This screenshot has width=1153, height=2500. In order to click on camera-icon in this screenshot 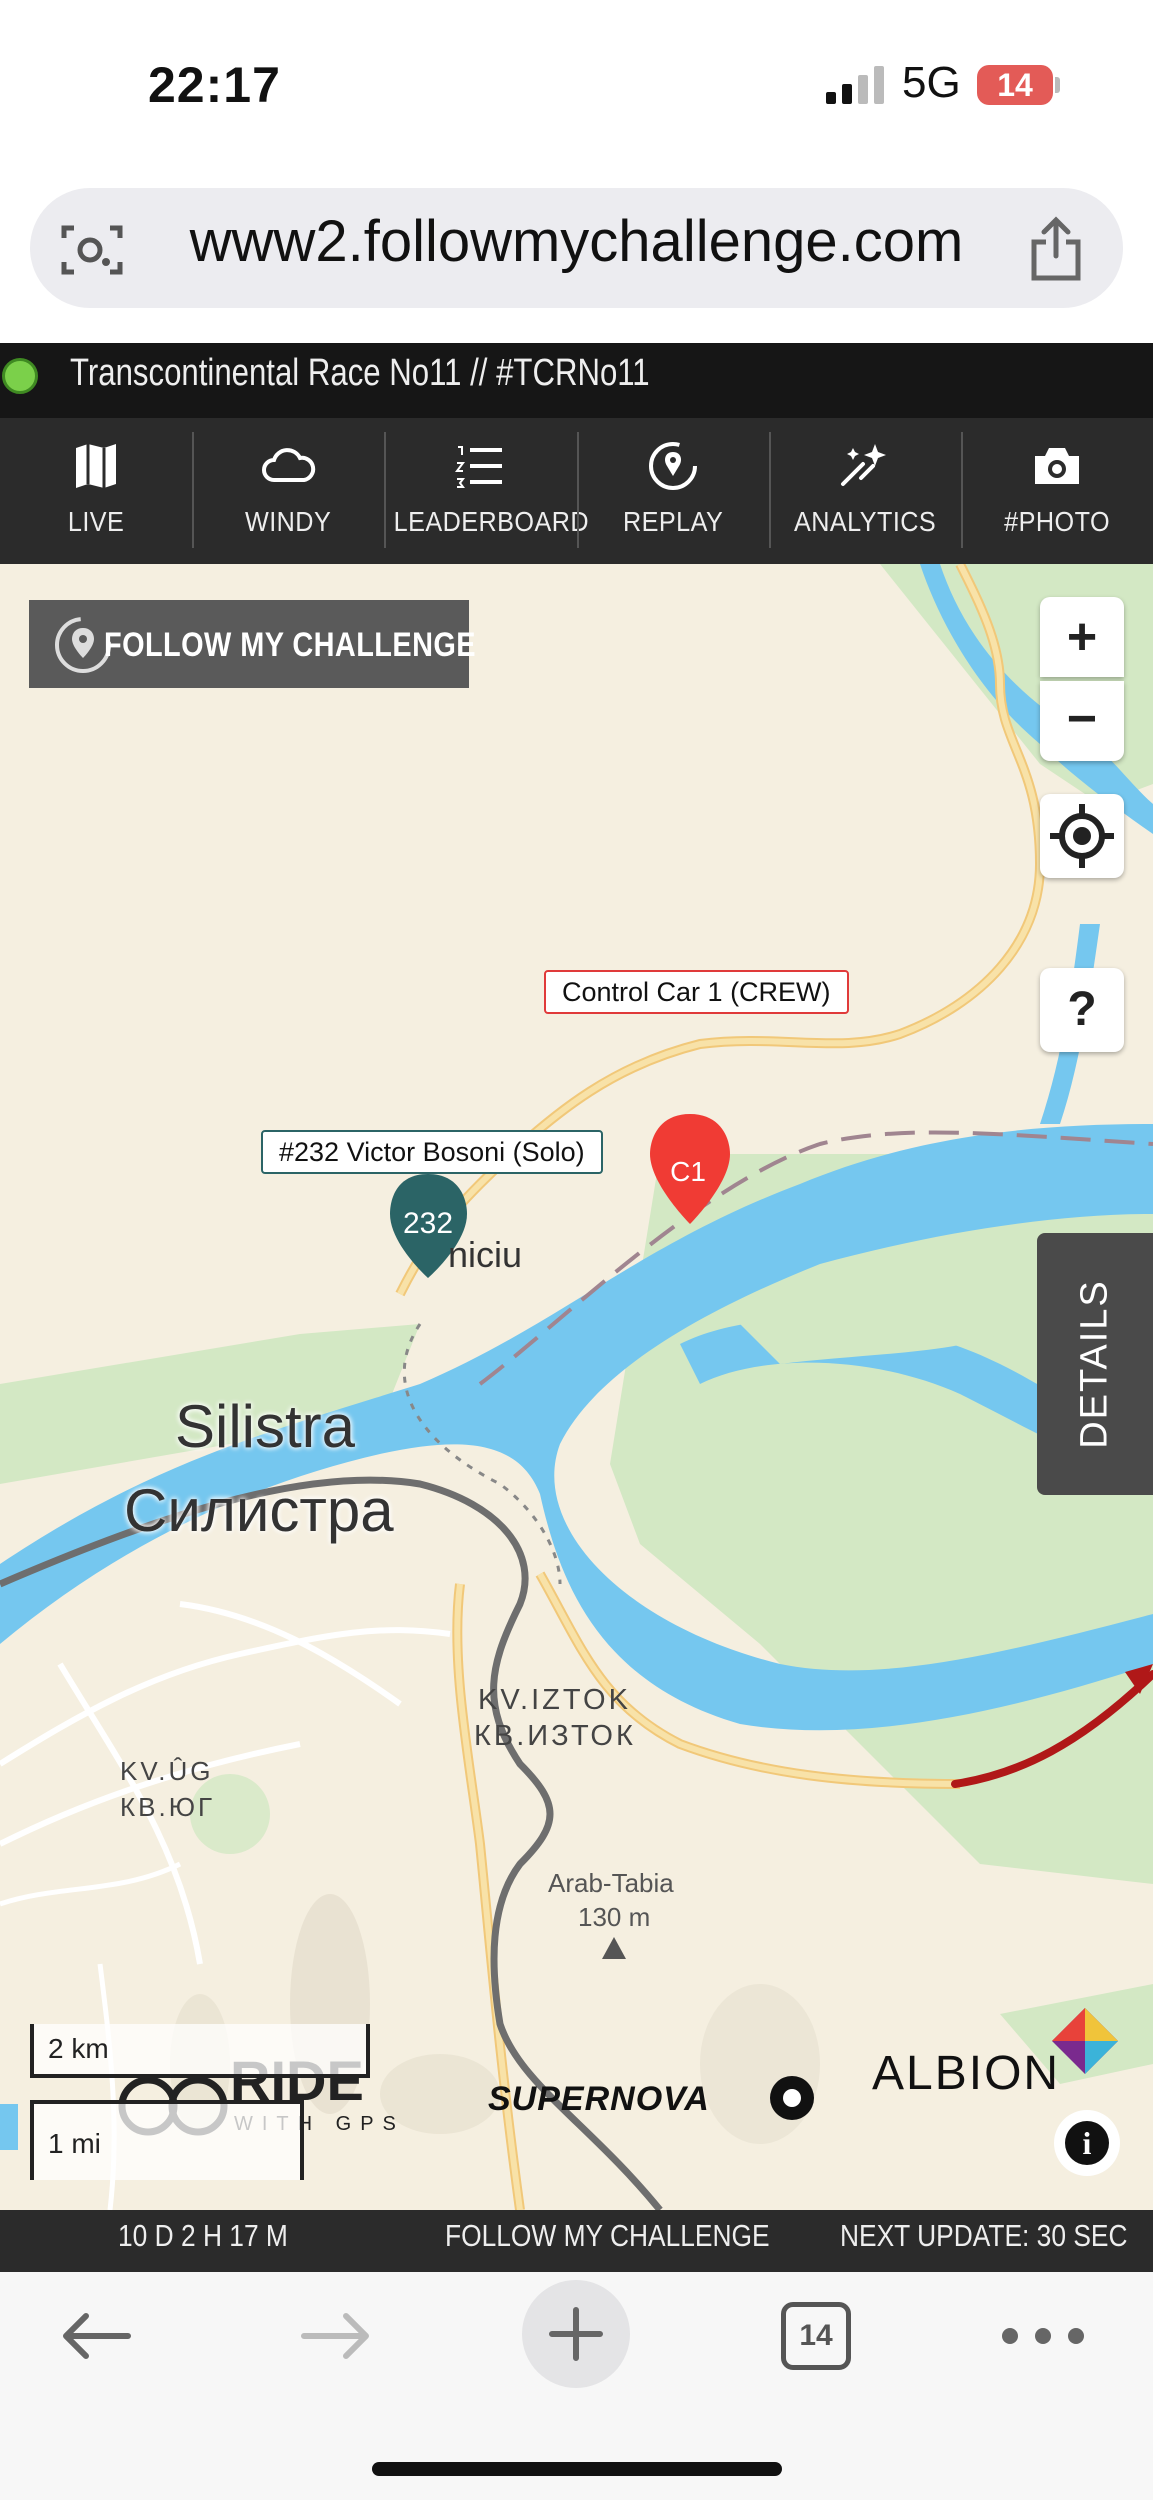, I will do `click(1056, 466)`.